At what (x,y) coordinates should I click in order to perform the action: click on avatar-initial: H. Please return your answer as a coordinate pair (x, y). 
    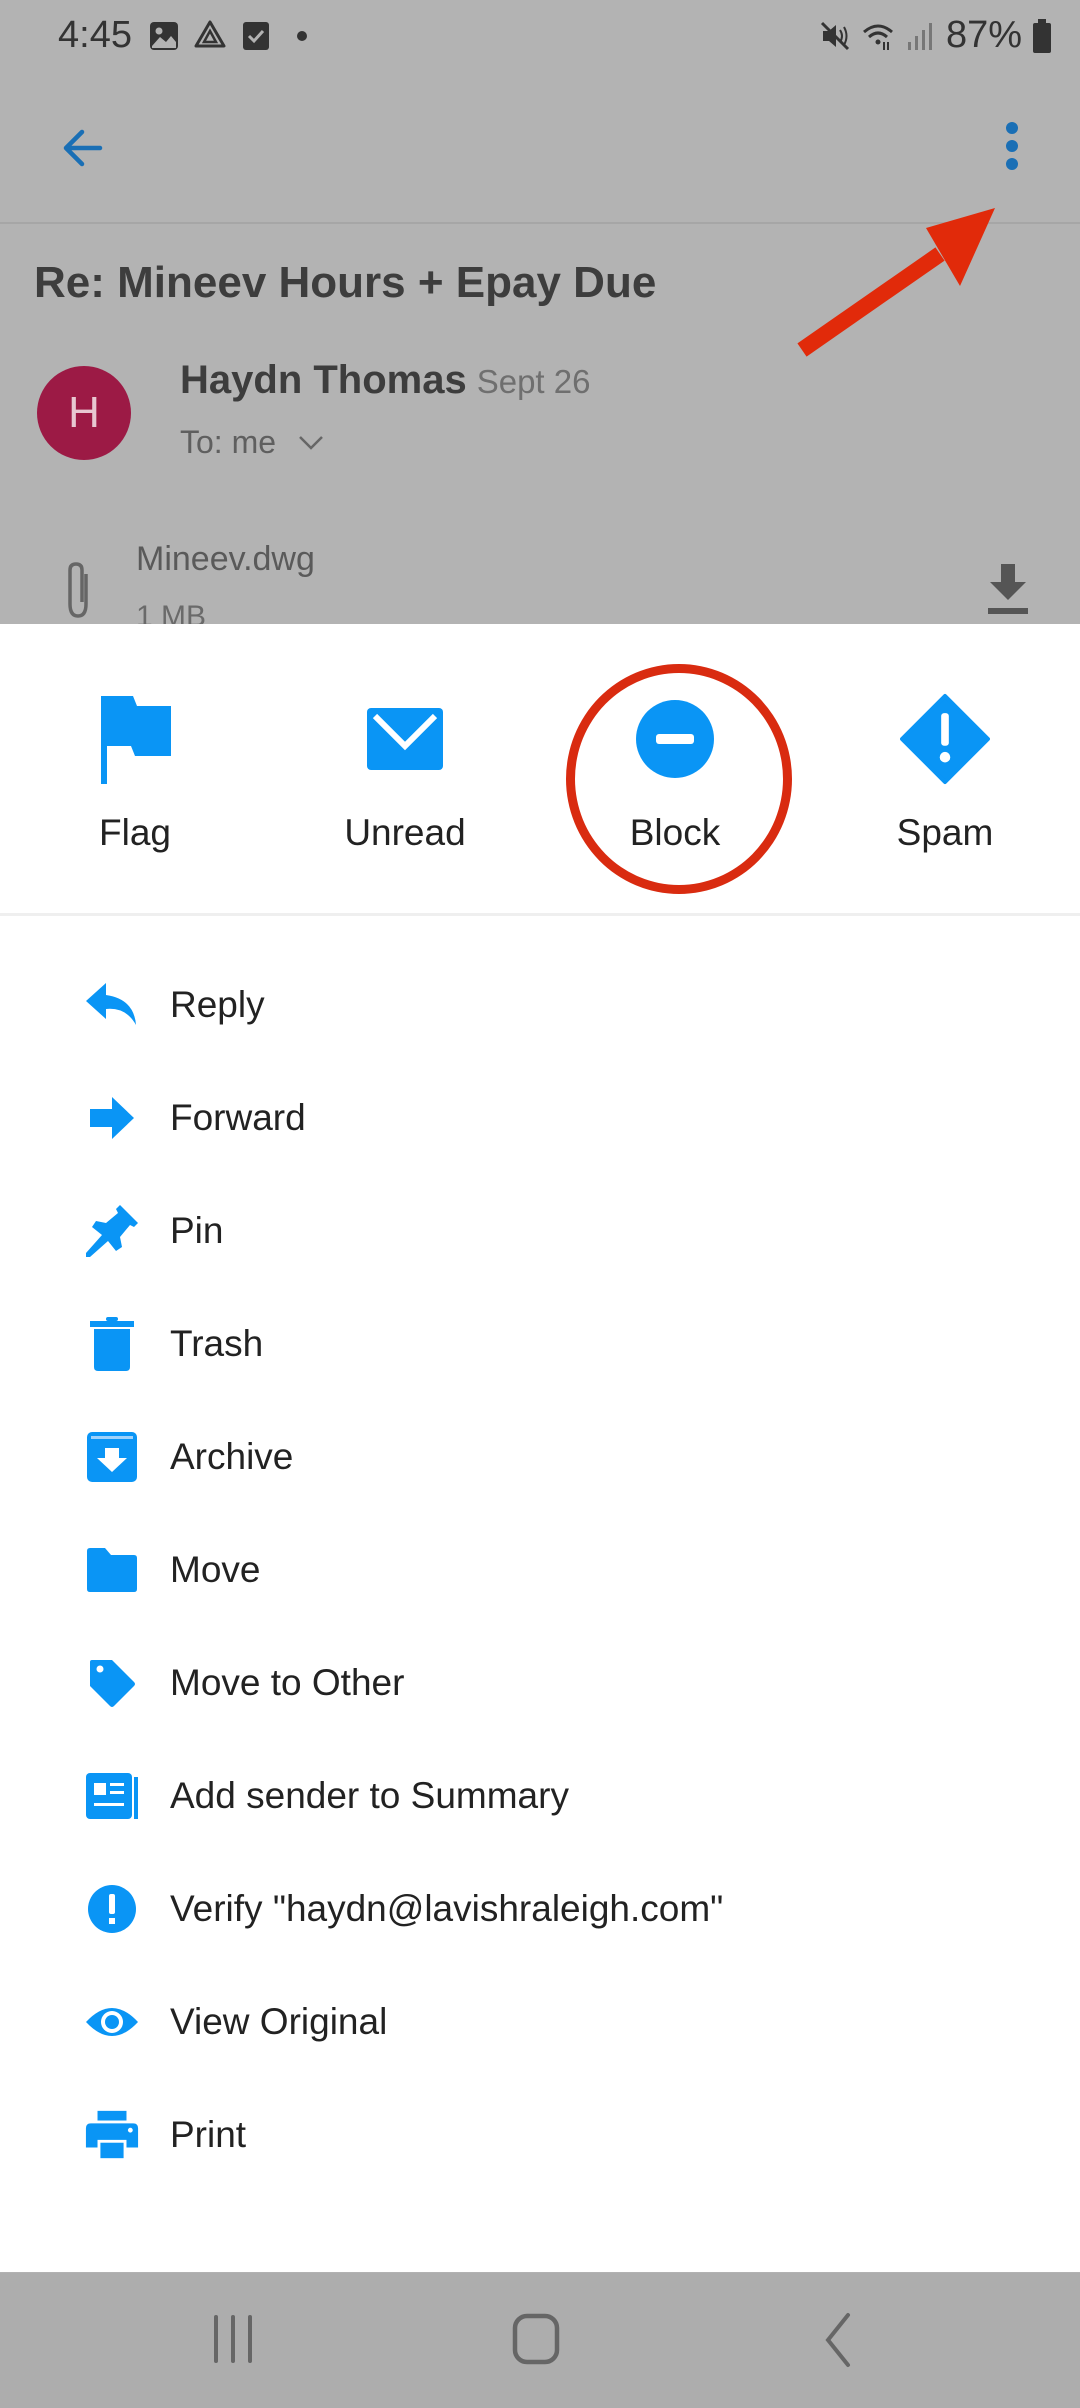
    Looking at the image, I should click on (84, 412).